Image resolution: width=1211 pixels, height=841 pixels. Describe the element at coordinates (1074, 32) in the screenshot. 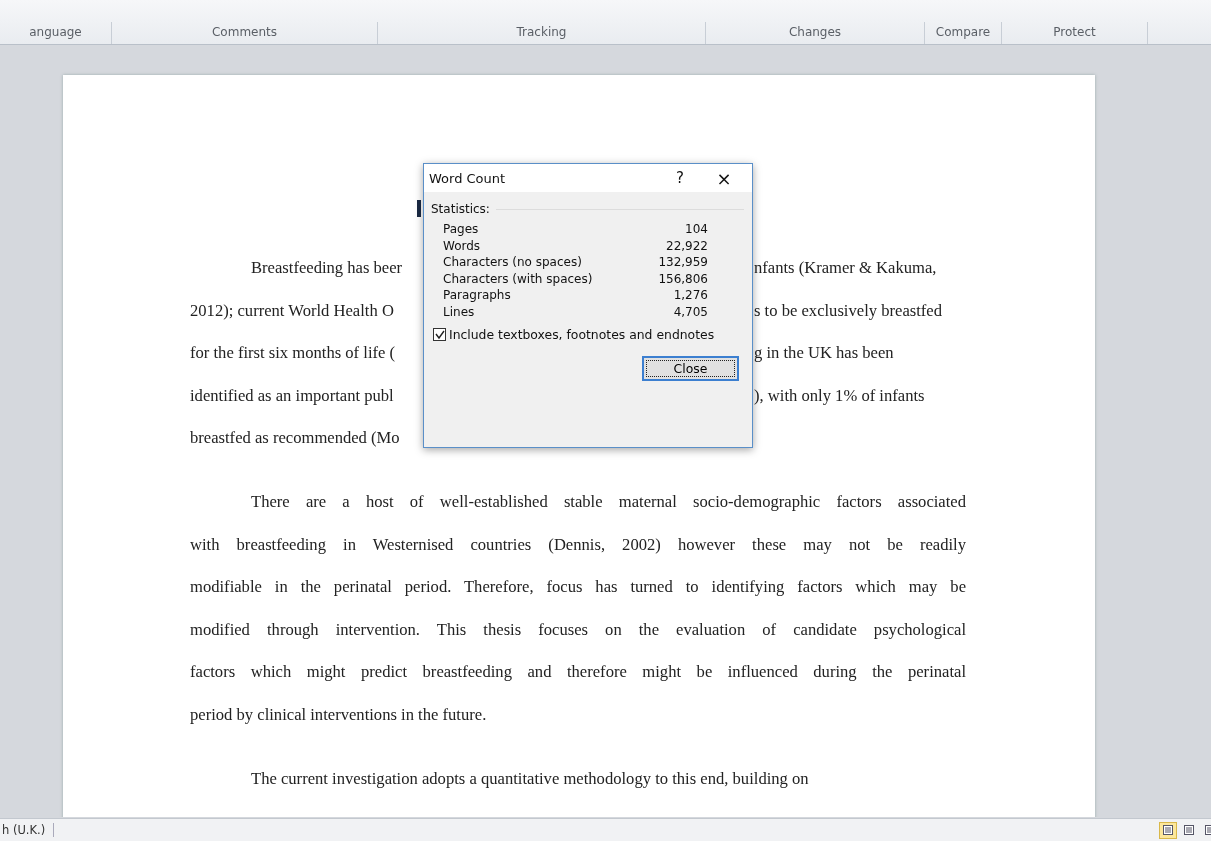

I see `group-label: Protect` at that location.